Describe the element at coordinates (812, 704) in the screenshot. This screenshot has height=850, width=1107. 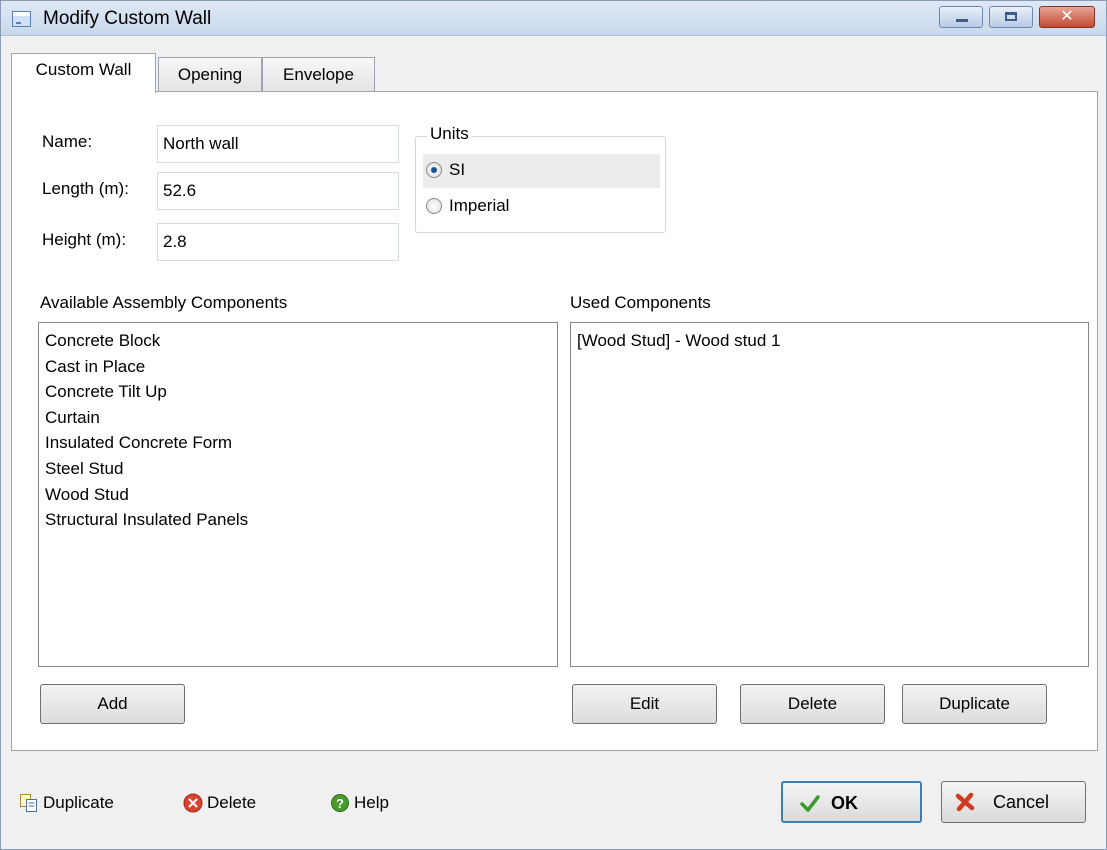
I see `delete-component-button: Delete` at that location.